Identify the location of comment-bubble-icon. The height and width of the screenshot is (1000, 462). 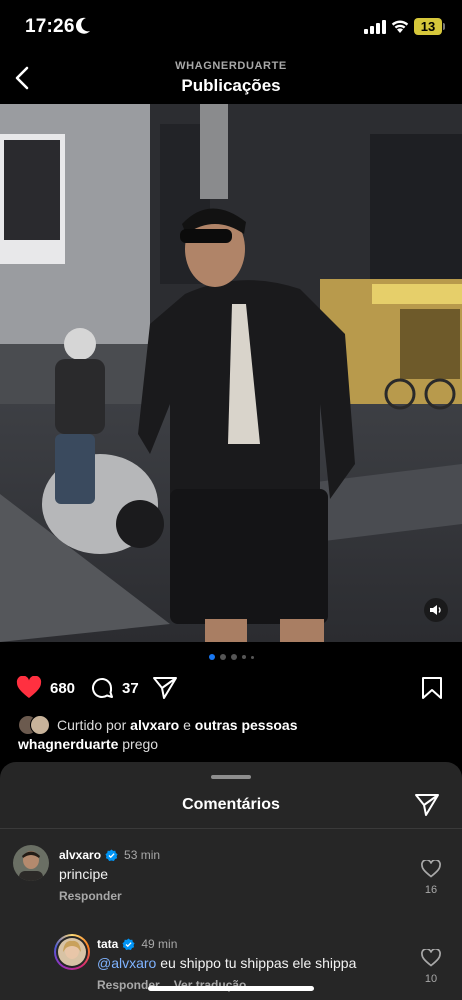
(102, 688).